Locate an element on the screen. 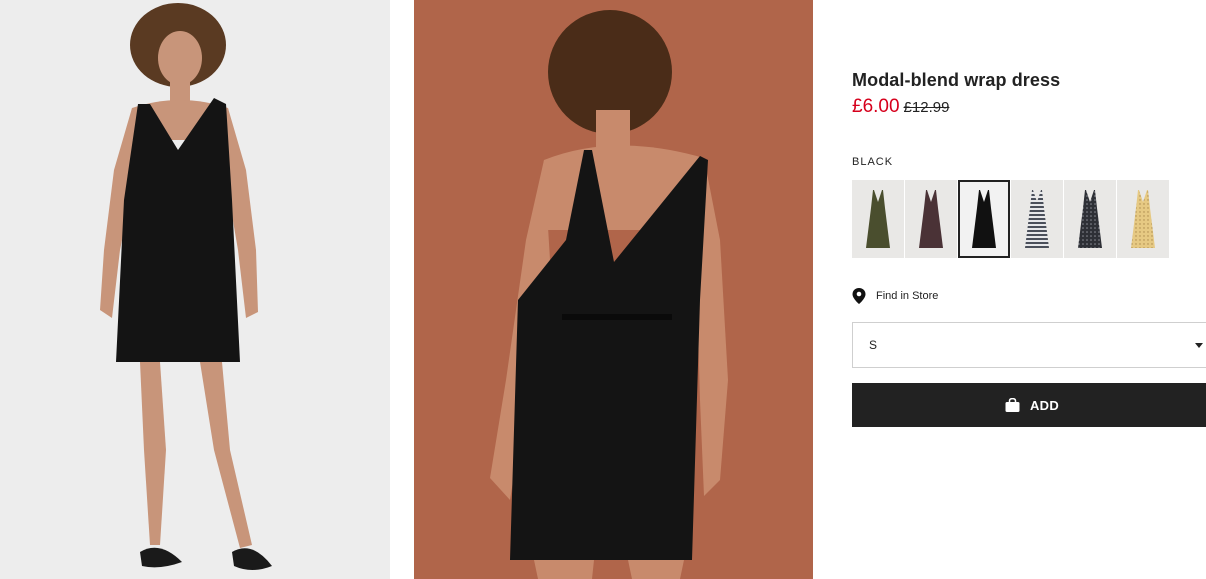 The width and height of the screenshot is (1206, 579). swatch-black is located at coordinates (984, 219).